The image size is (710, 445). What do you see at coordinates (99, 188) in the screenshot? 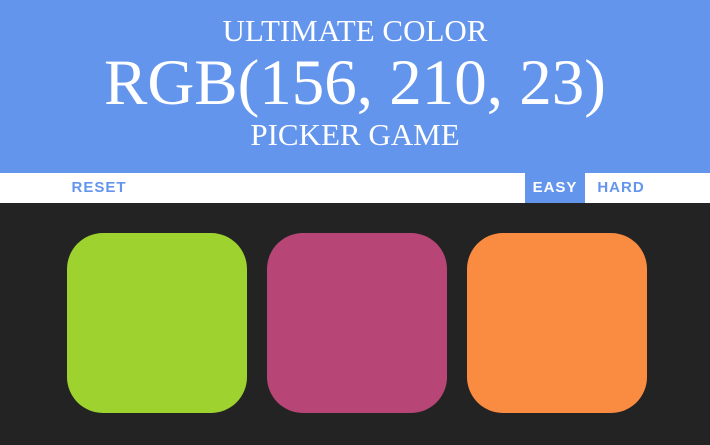
I see `reset-button: RESET` at bounding box center [99, 188].